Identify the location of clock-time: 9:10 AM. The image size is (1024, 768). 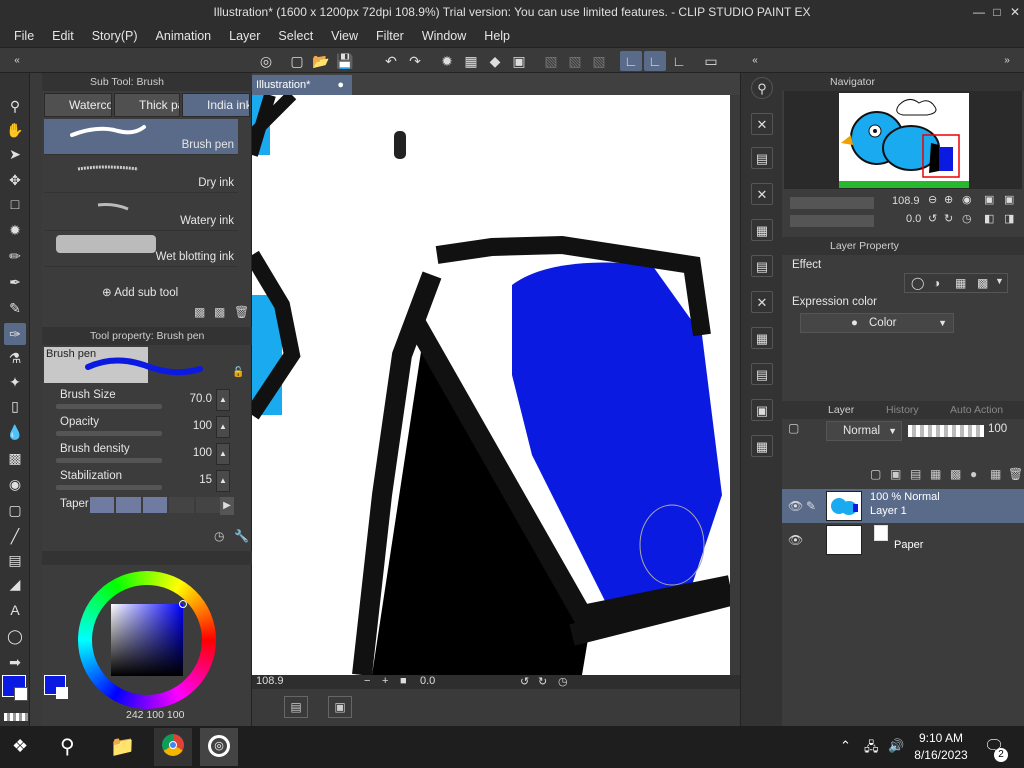
(941, 738).